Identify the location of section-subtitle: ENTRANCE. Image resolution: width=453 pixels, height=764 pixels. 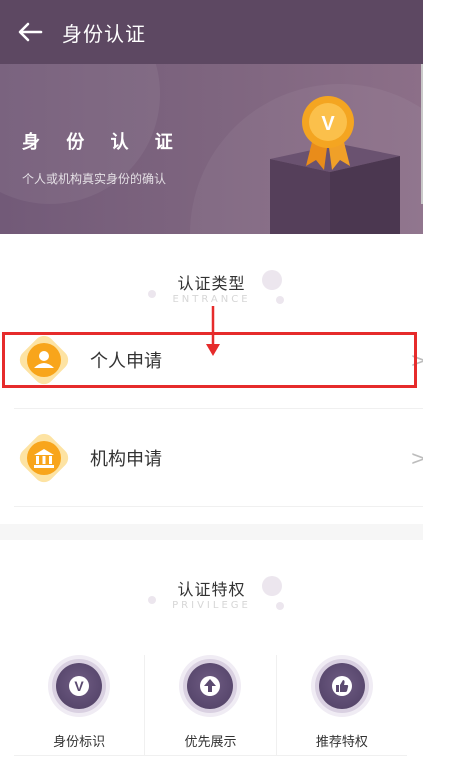
(211, 299).